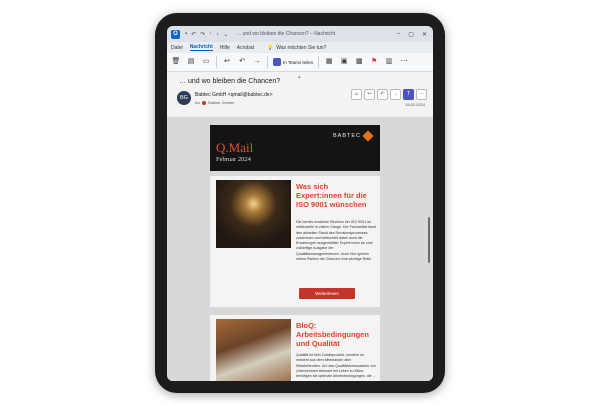 The image size is (608, 406). I want to click on emoji-reaction-icon: ☺, so click(356, 94).